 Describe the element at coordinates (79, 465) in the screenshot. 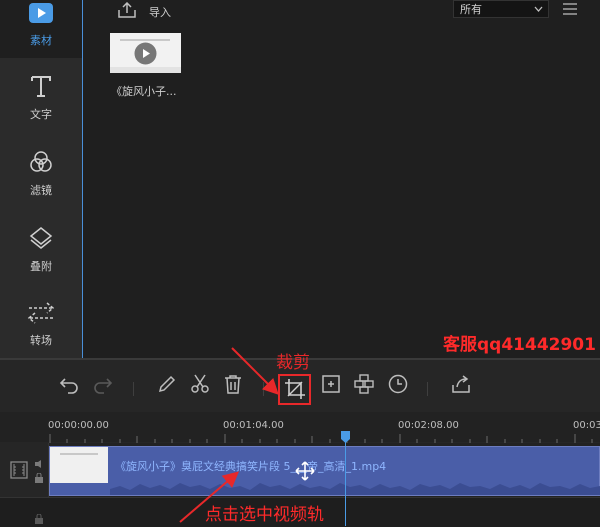

I see `clip-thumbnail` at that location.